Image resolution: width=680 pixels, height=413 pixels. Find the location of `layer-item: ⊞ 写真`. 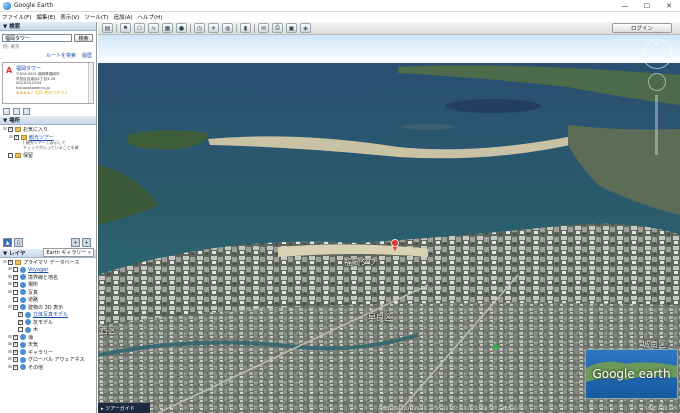

layer-item: ⊞ 写真 is located at coordinates (48, 293).